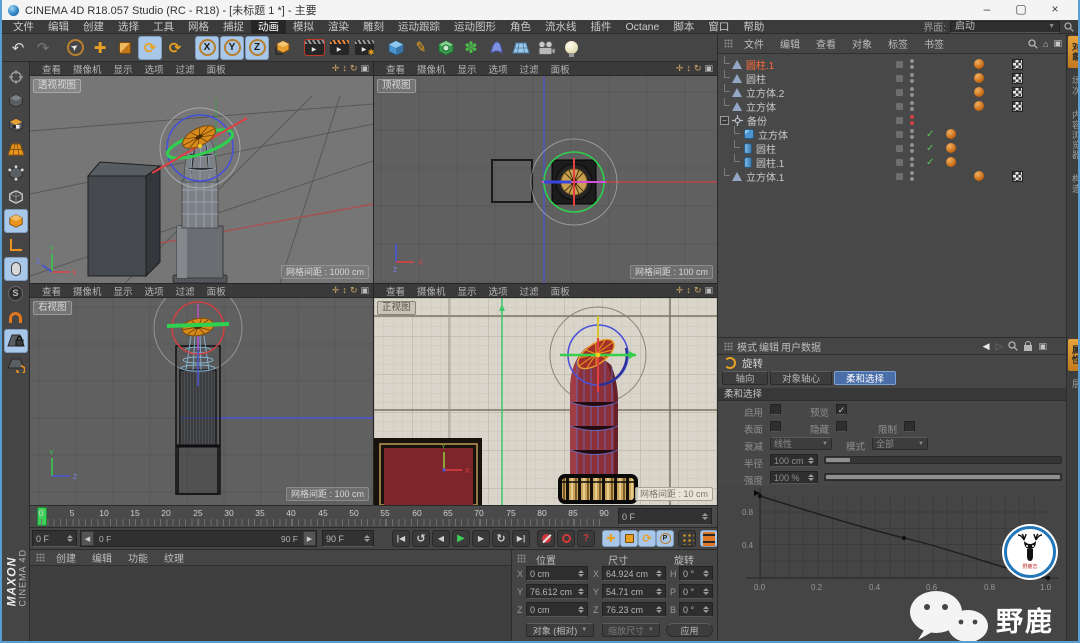 The image size is (1080, 643). Describe the element at coordinates (775, 426) in the screenshot. I see `surface-checkbox` at that location.